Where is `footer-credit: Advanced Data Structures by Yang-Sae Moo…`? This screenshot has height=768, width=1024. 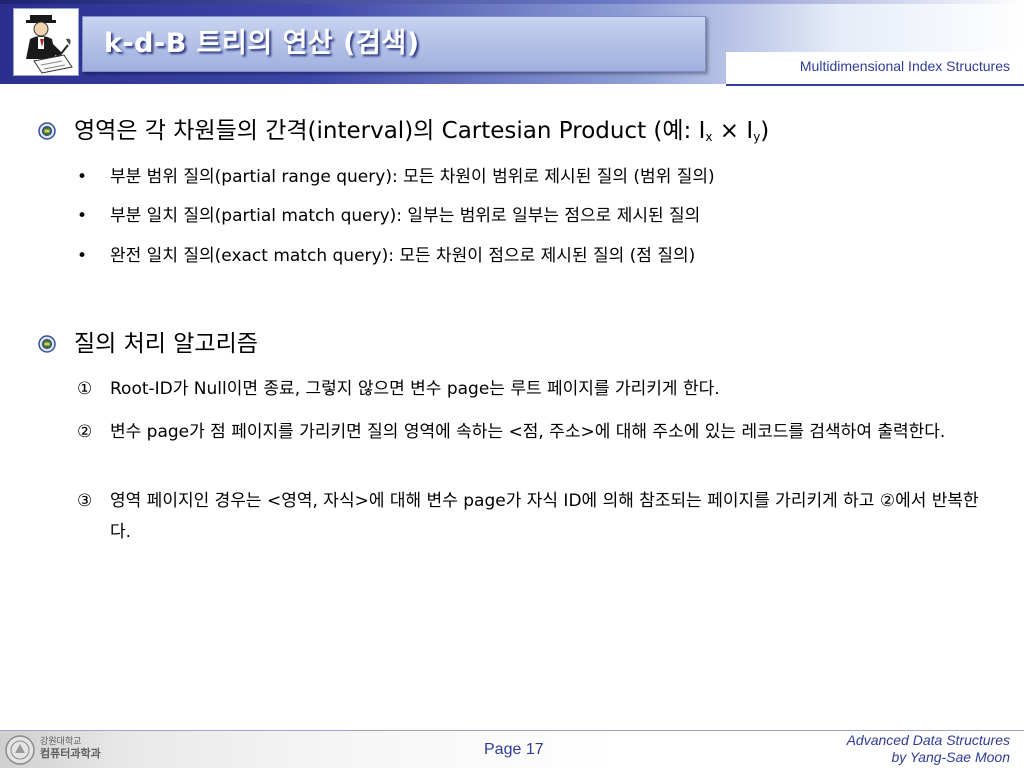 footer-credit: Advanced Data Structures by Yang-Sae Moo… is located at coordinates (928, 749).